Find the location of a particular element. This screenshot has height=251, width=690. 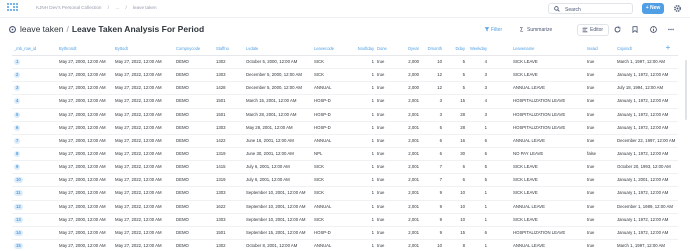

row-id-pill: 14 is located at coordinates (18, 232).